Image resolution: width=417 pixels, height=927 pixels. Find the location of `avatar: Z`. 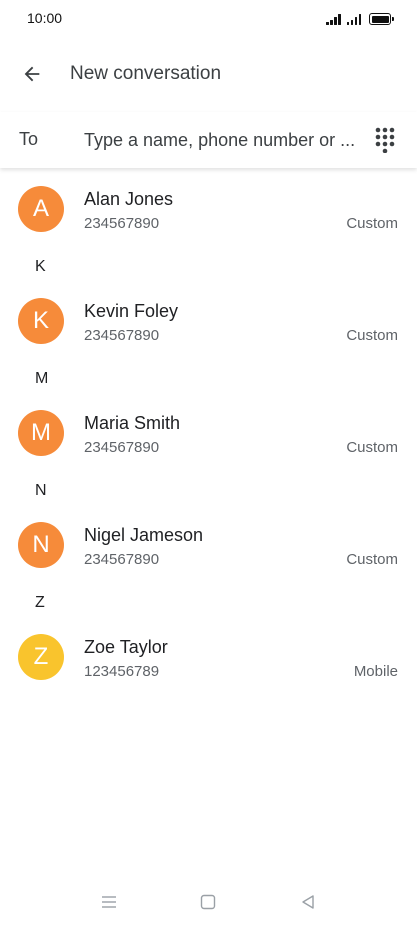

avatar: Z is located at coordinates (41, 657).